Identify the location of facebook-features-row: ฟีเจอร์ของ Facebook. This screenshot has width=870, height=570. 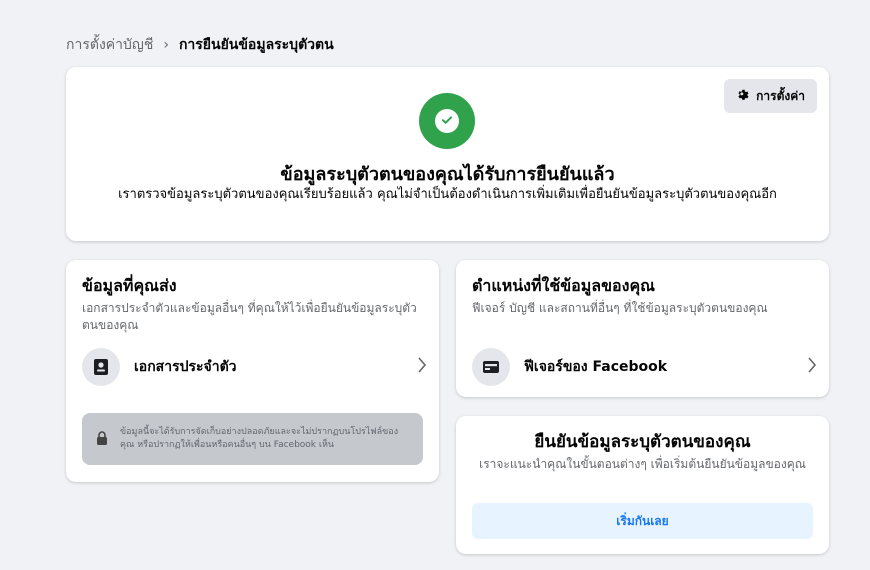
(644, 367).